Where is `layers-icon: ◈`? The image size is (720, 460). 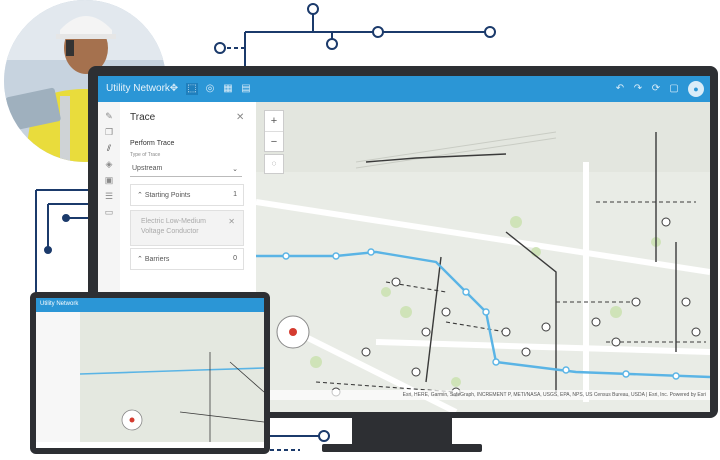
layers-icon: ◈ is located at coordinates (109, 164).